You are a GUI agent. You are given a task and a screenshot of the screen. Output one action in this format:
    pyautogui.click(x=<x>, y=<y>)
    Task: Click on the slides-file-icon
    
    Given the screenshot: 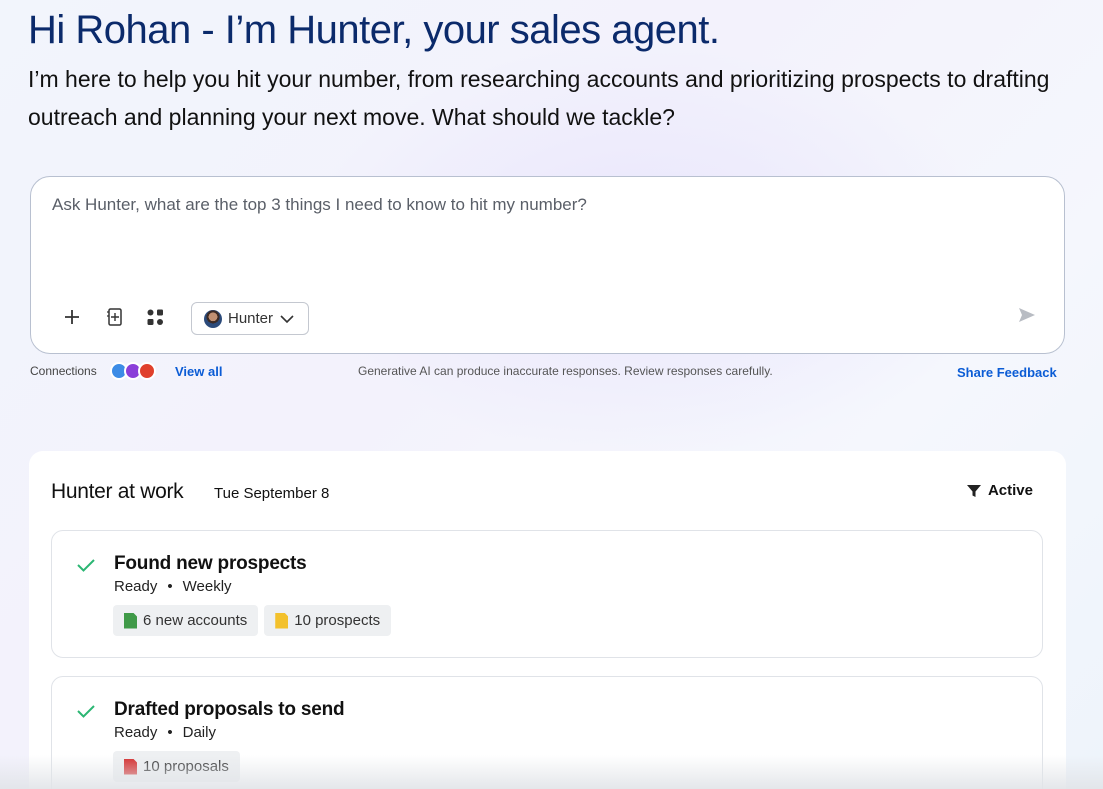 What is the action you would take?
    pyautogui.click(x=282, y=620)
    